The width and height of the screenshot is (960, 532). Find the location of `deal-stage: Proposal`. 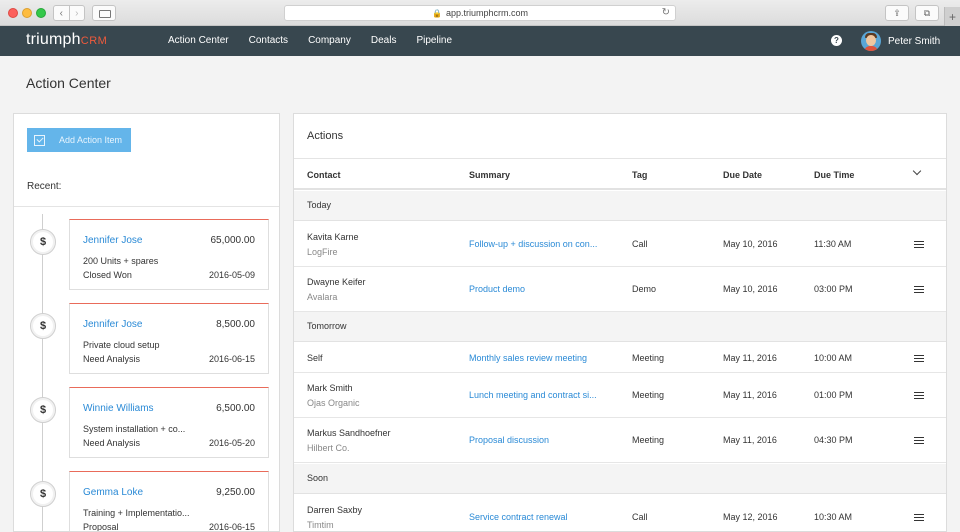

deal-stage: Proposal is located at coordinates (101, 527).